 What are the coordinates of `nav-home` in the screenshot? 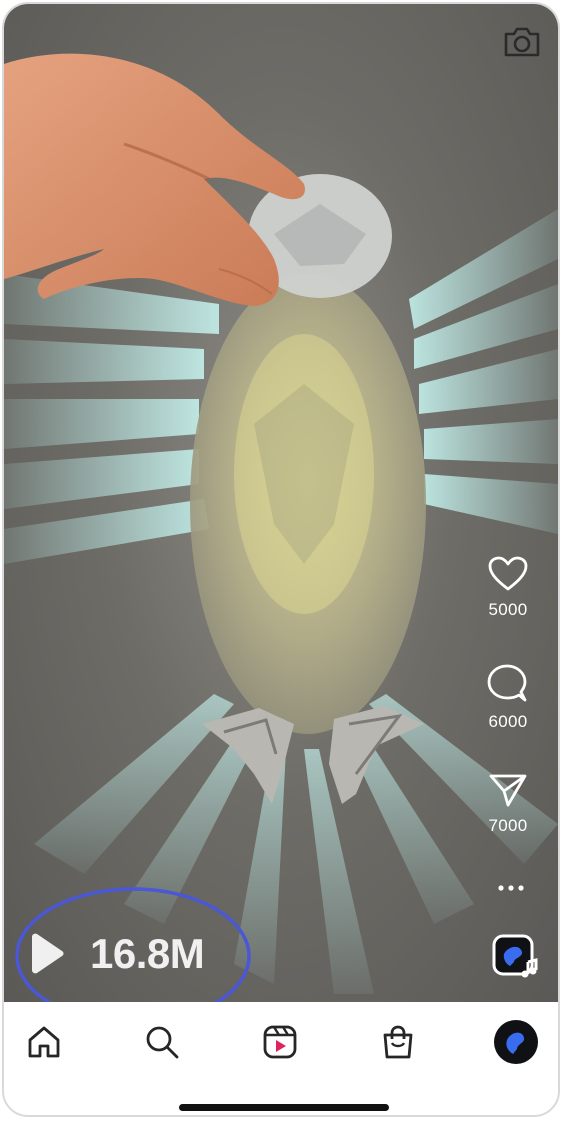 It's located at (44, 1042).